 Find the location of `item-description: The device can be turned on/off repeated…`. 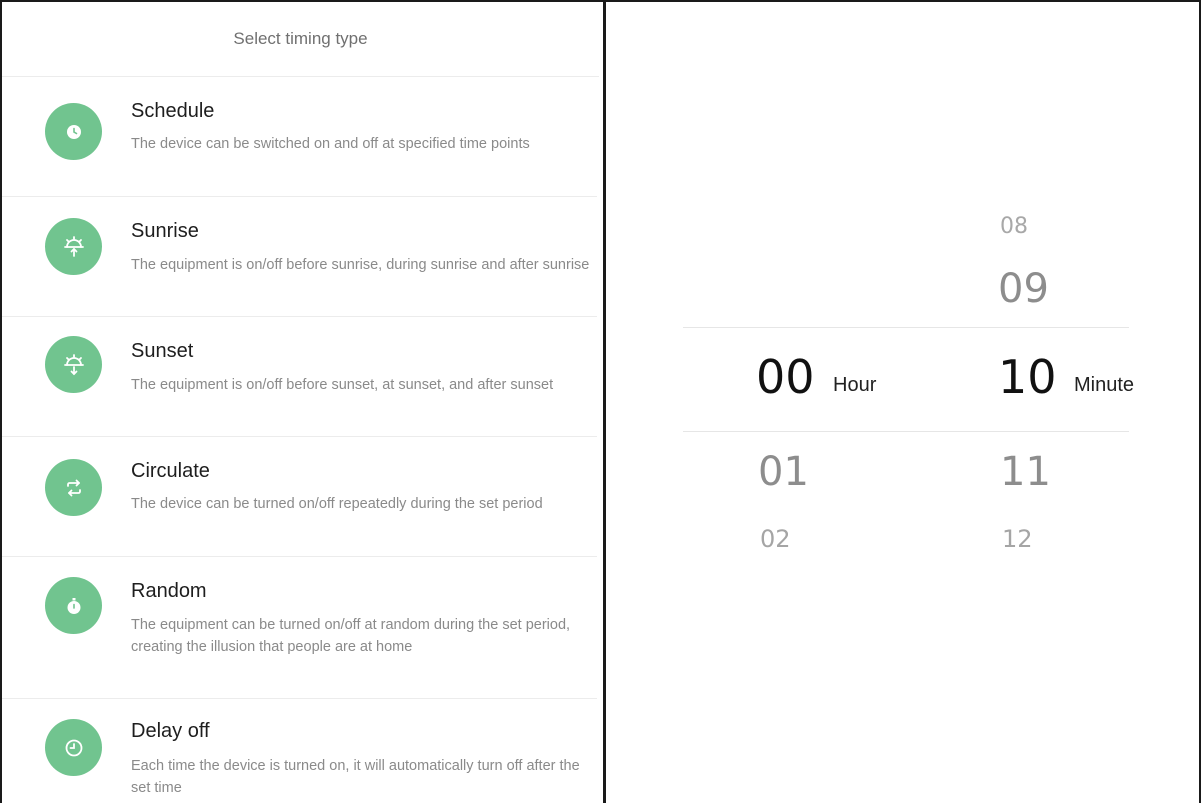

item-description: The device can be turned on/off repeated… is located at coordinates (337, 504).